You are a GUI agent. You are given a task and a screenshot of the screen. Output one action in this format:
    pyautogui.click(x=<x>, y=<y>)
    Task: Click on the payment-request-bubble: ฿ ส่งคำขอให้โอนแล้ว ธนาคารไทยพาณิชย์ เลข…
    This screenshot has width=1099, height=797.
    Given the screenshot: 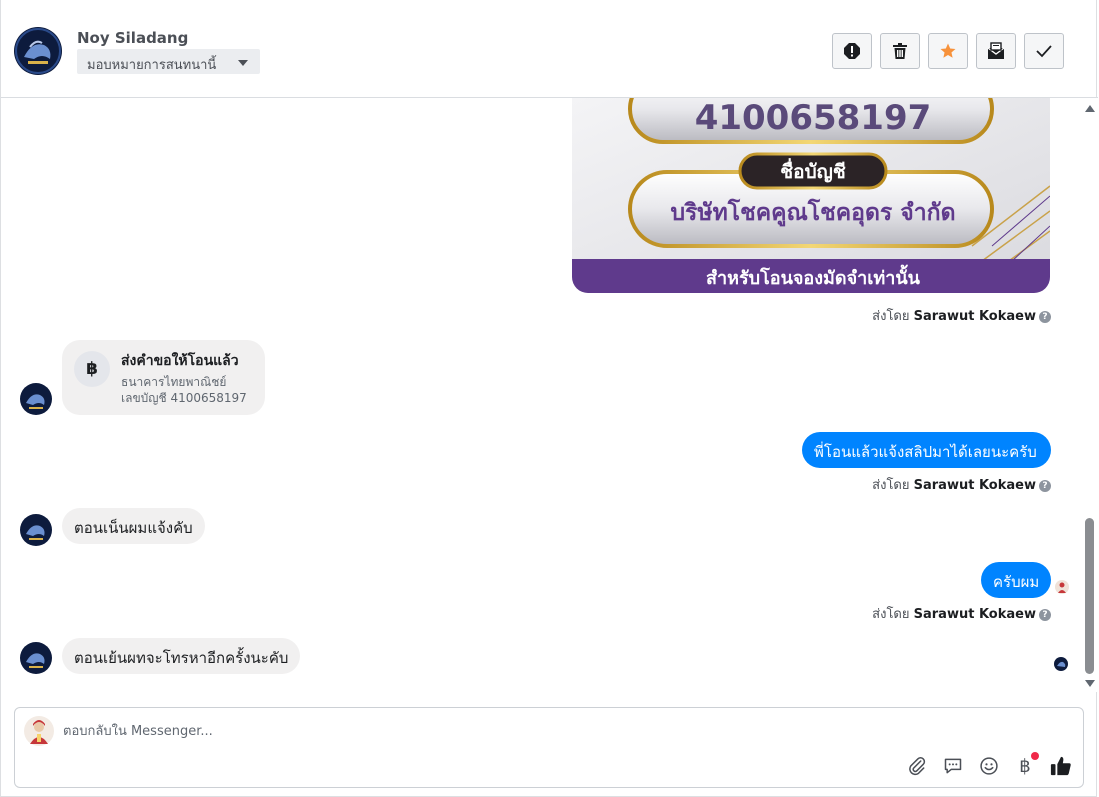 What is the action you would take?
    pyautogui.click(x=163, y=377)
    